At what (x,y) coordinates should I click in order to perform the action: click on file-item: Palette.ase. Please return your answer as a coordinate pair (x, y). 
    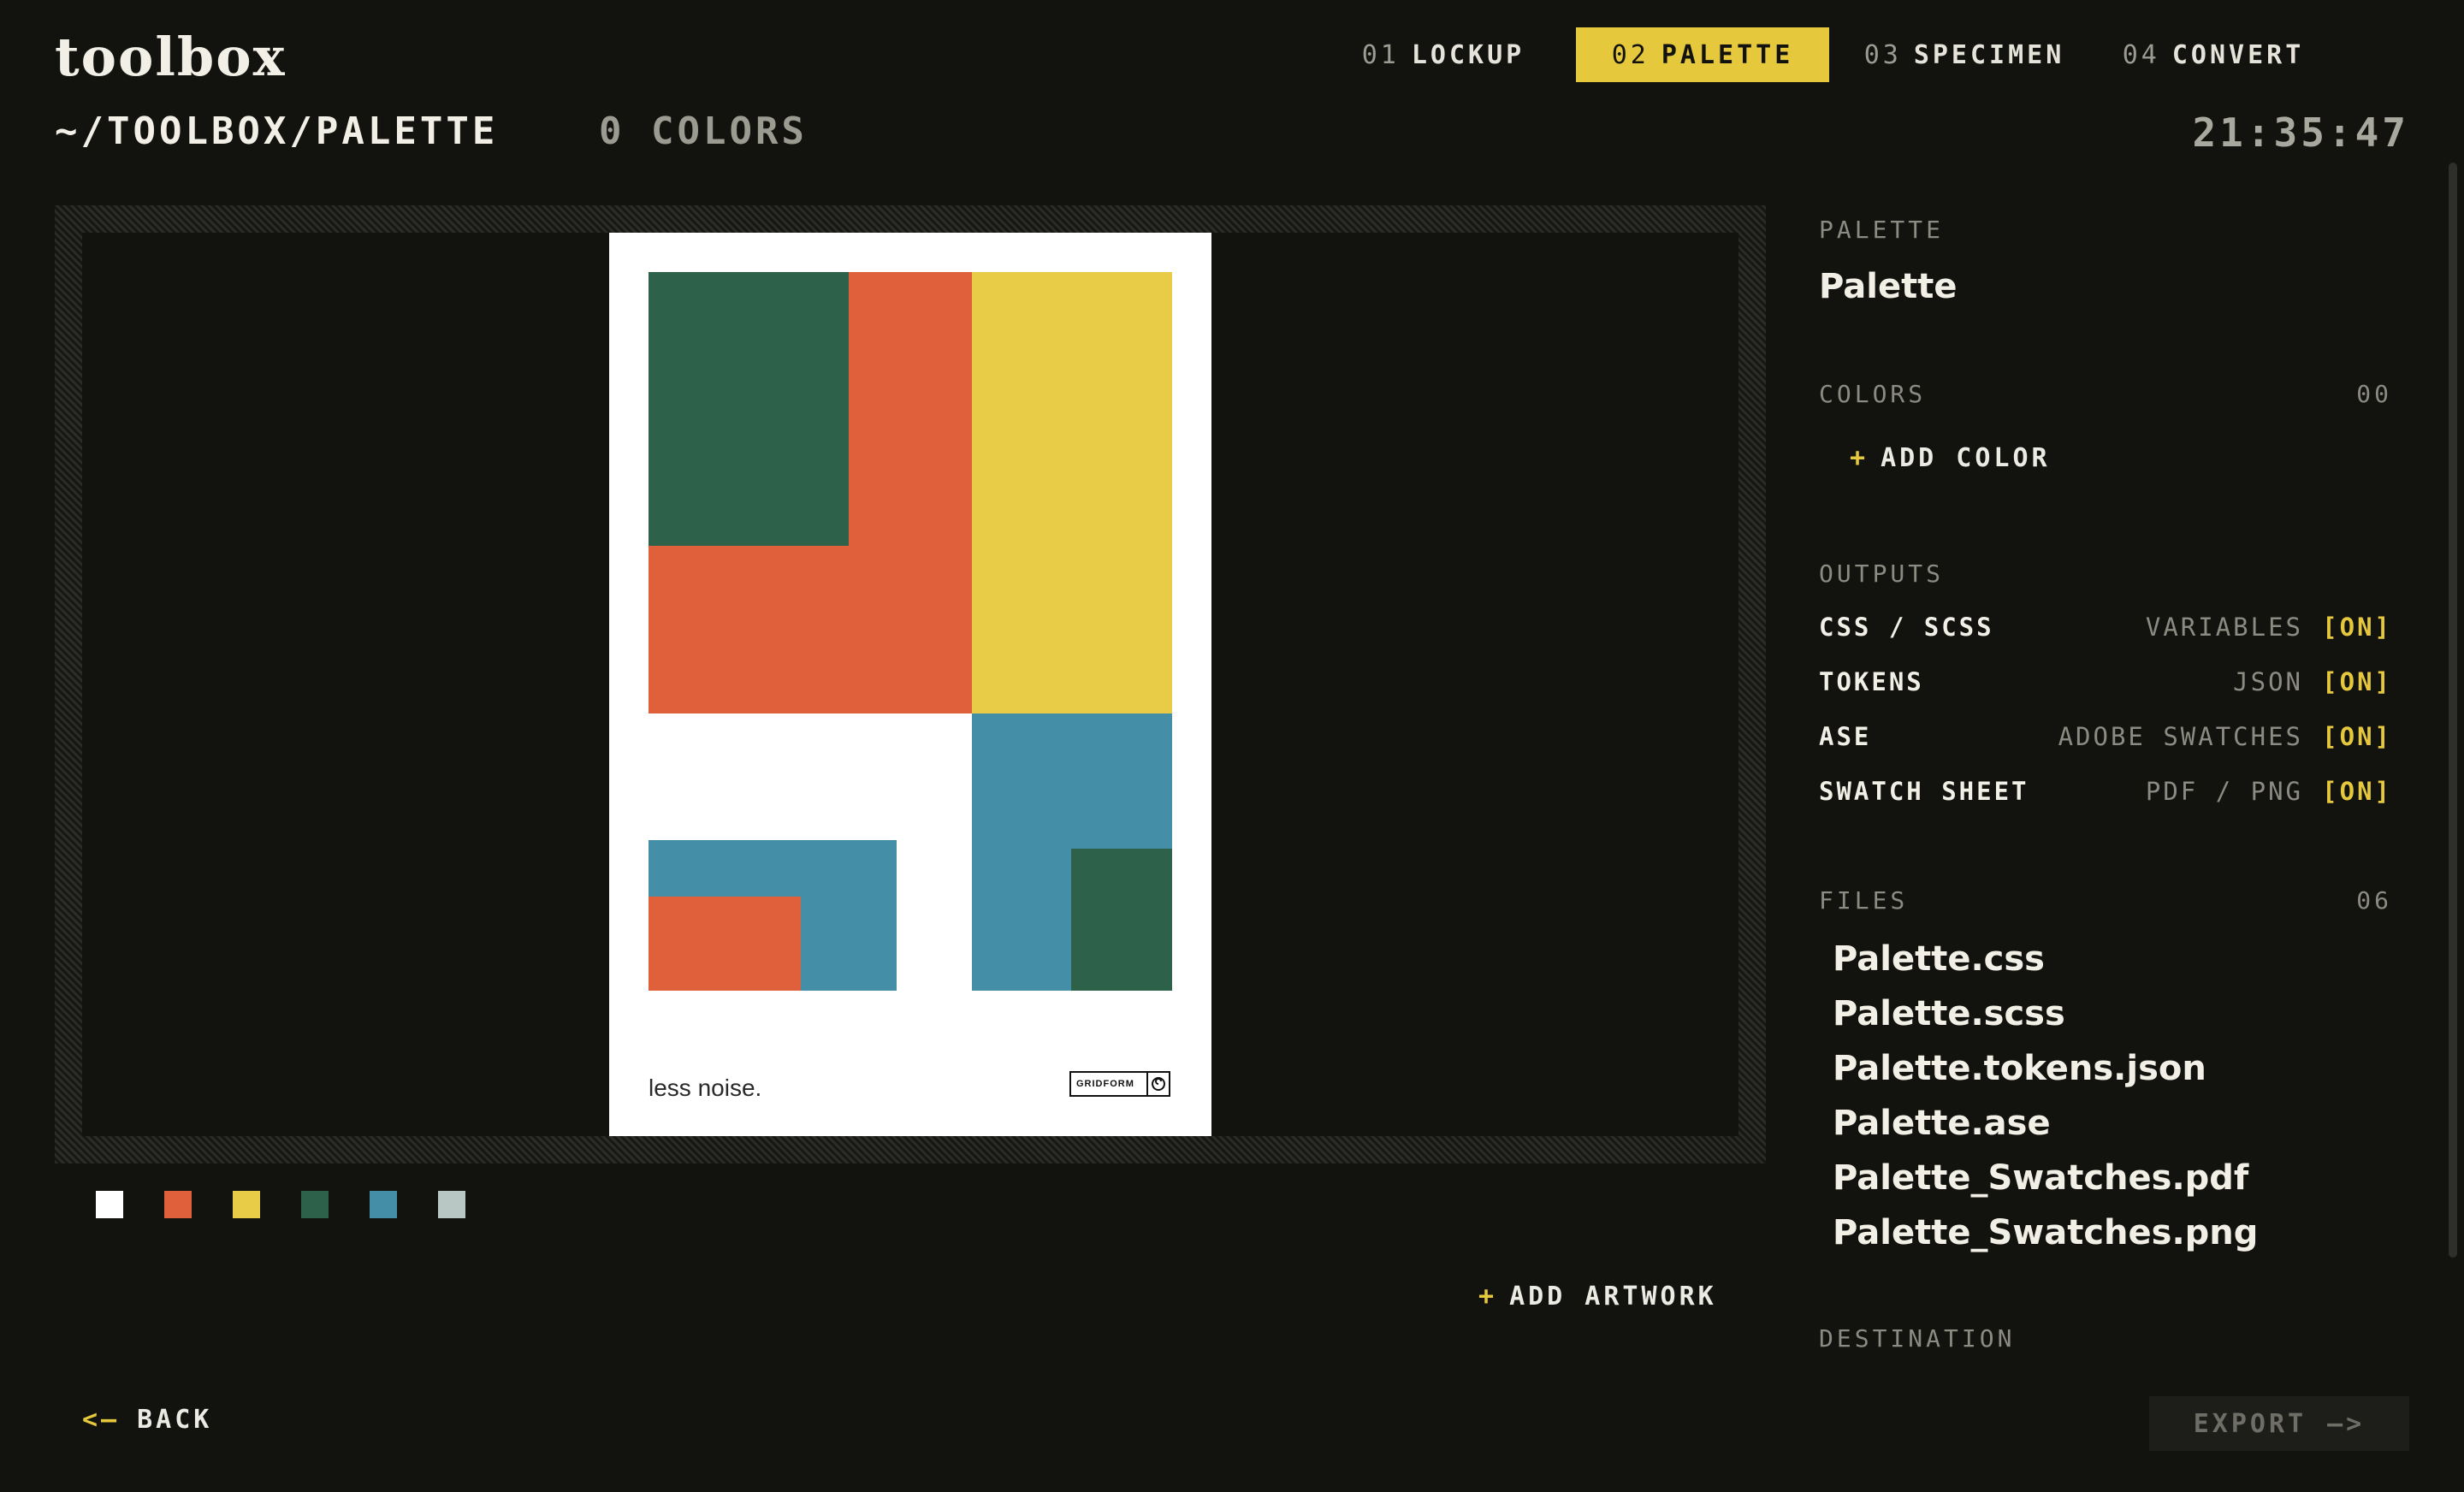
    Looking at the image, I should click on (1942, 1123).